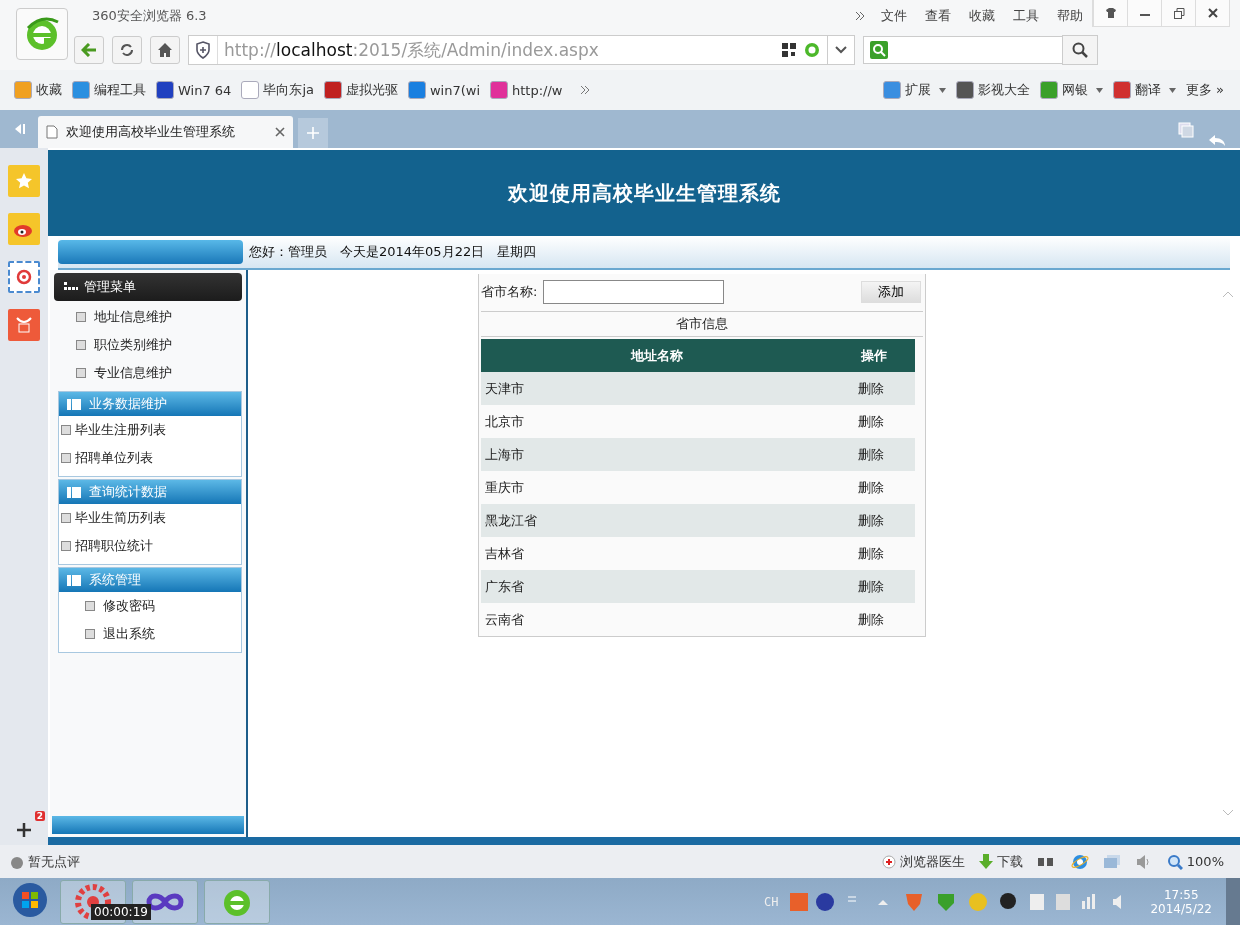 This screenshot has width=1240, height=925. What do you see at coordinates (923, 861) in the screenshot?
I see `browser-doctor-button: 浏览器医生` at bounding box center [923, 861].